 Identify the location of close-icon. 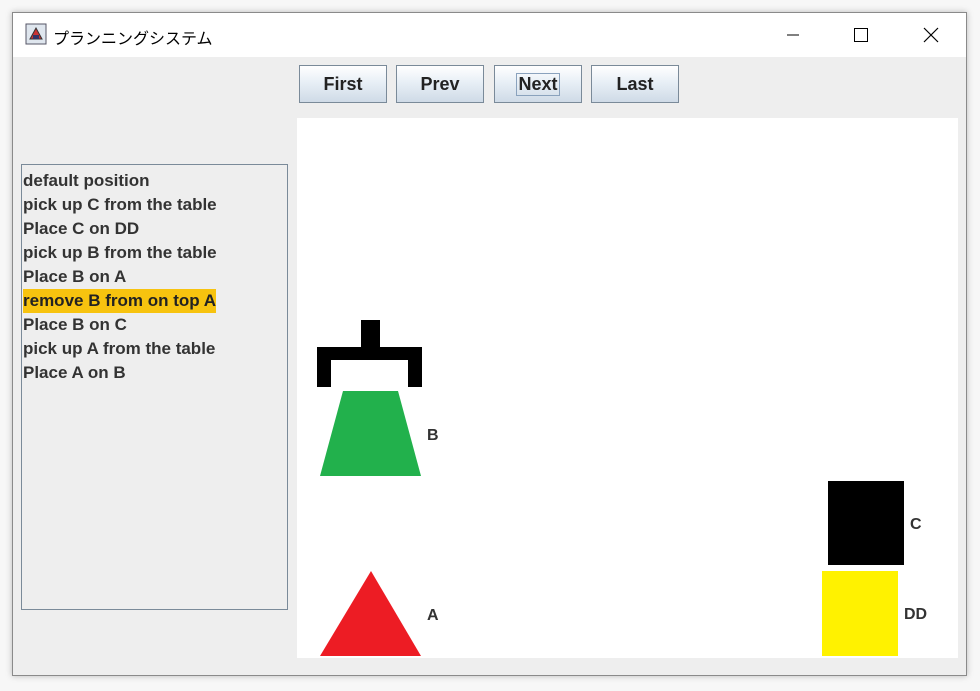
(931, 35).